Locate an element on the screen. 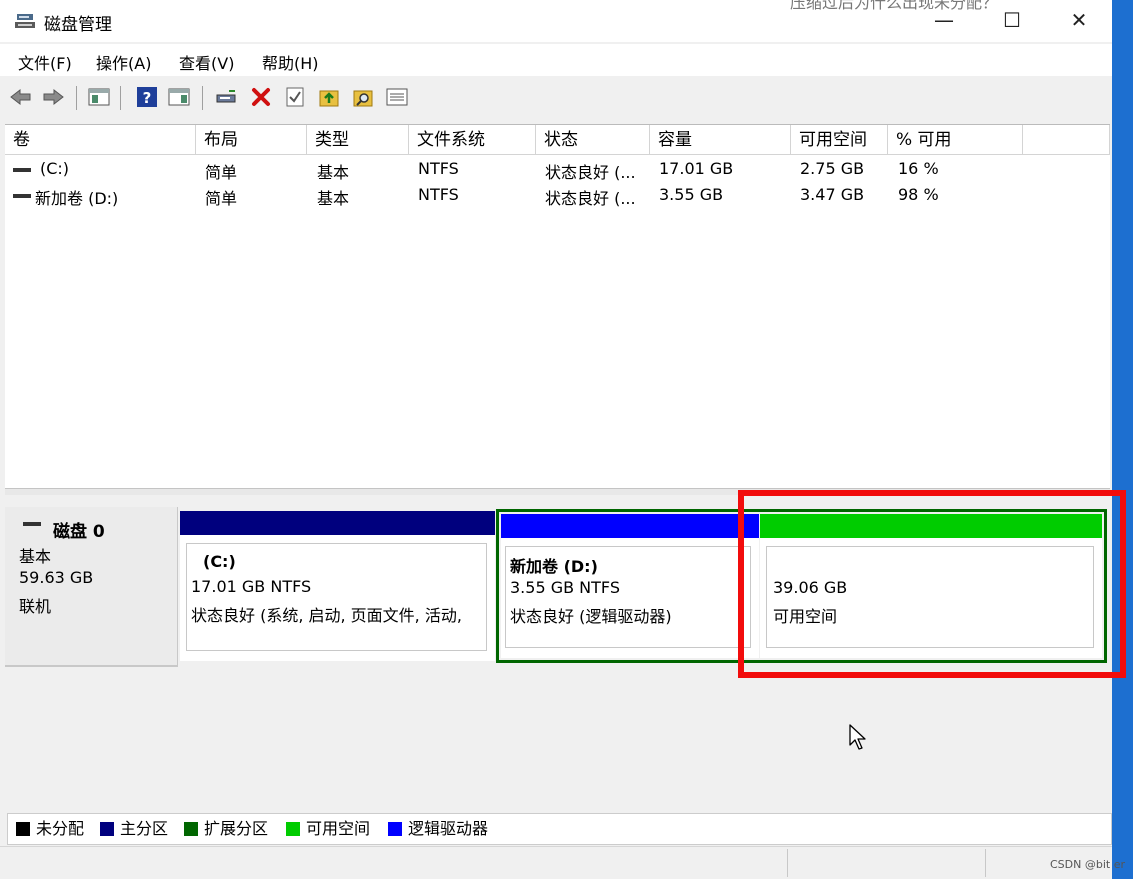 The height and width of the screenshot is (879, 1133). disk-state: 联机 is located at coordinates (35, 606).